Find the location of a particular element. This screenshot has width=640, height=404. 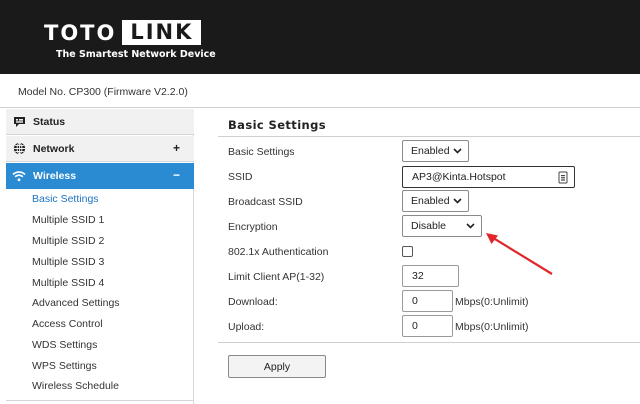

basic-settings-select: Enabled is located at coordinates (435, 151).